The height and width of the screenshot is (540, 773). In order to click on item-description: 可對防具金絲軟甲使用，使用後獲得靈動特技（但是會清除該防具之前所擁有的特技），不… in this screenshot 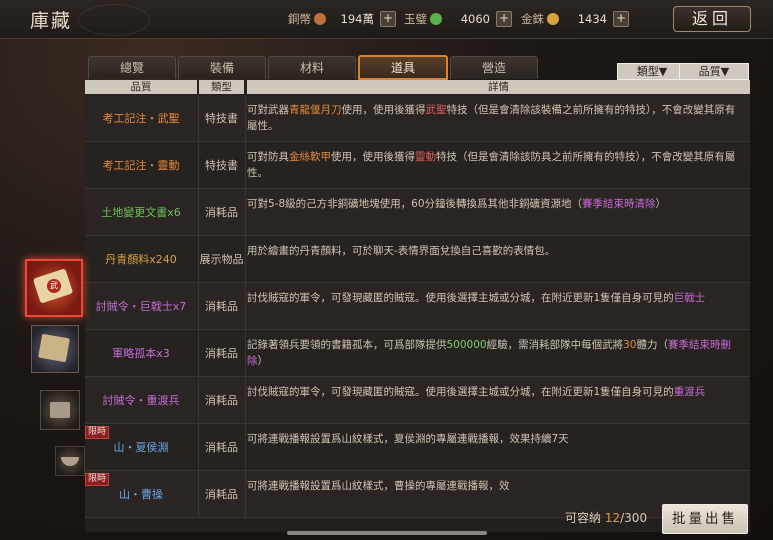, I will do `click(495, 165)`.